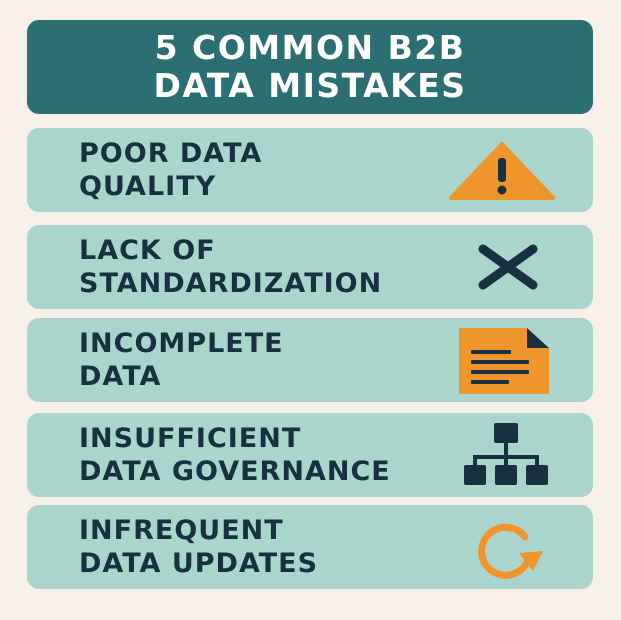  Describe the element at coordinates (235, 455) in the screenshot. I see `card-label: INSUFFICIENT DATA GOVERNANCE` at that location.